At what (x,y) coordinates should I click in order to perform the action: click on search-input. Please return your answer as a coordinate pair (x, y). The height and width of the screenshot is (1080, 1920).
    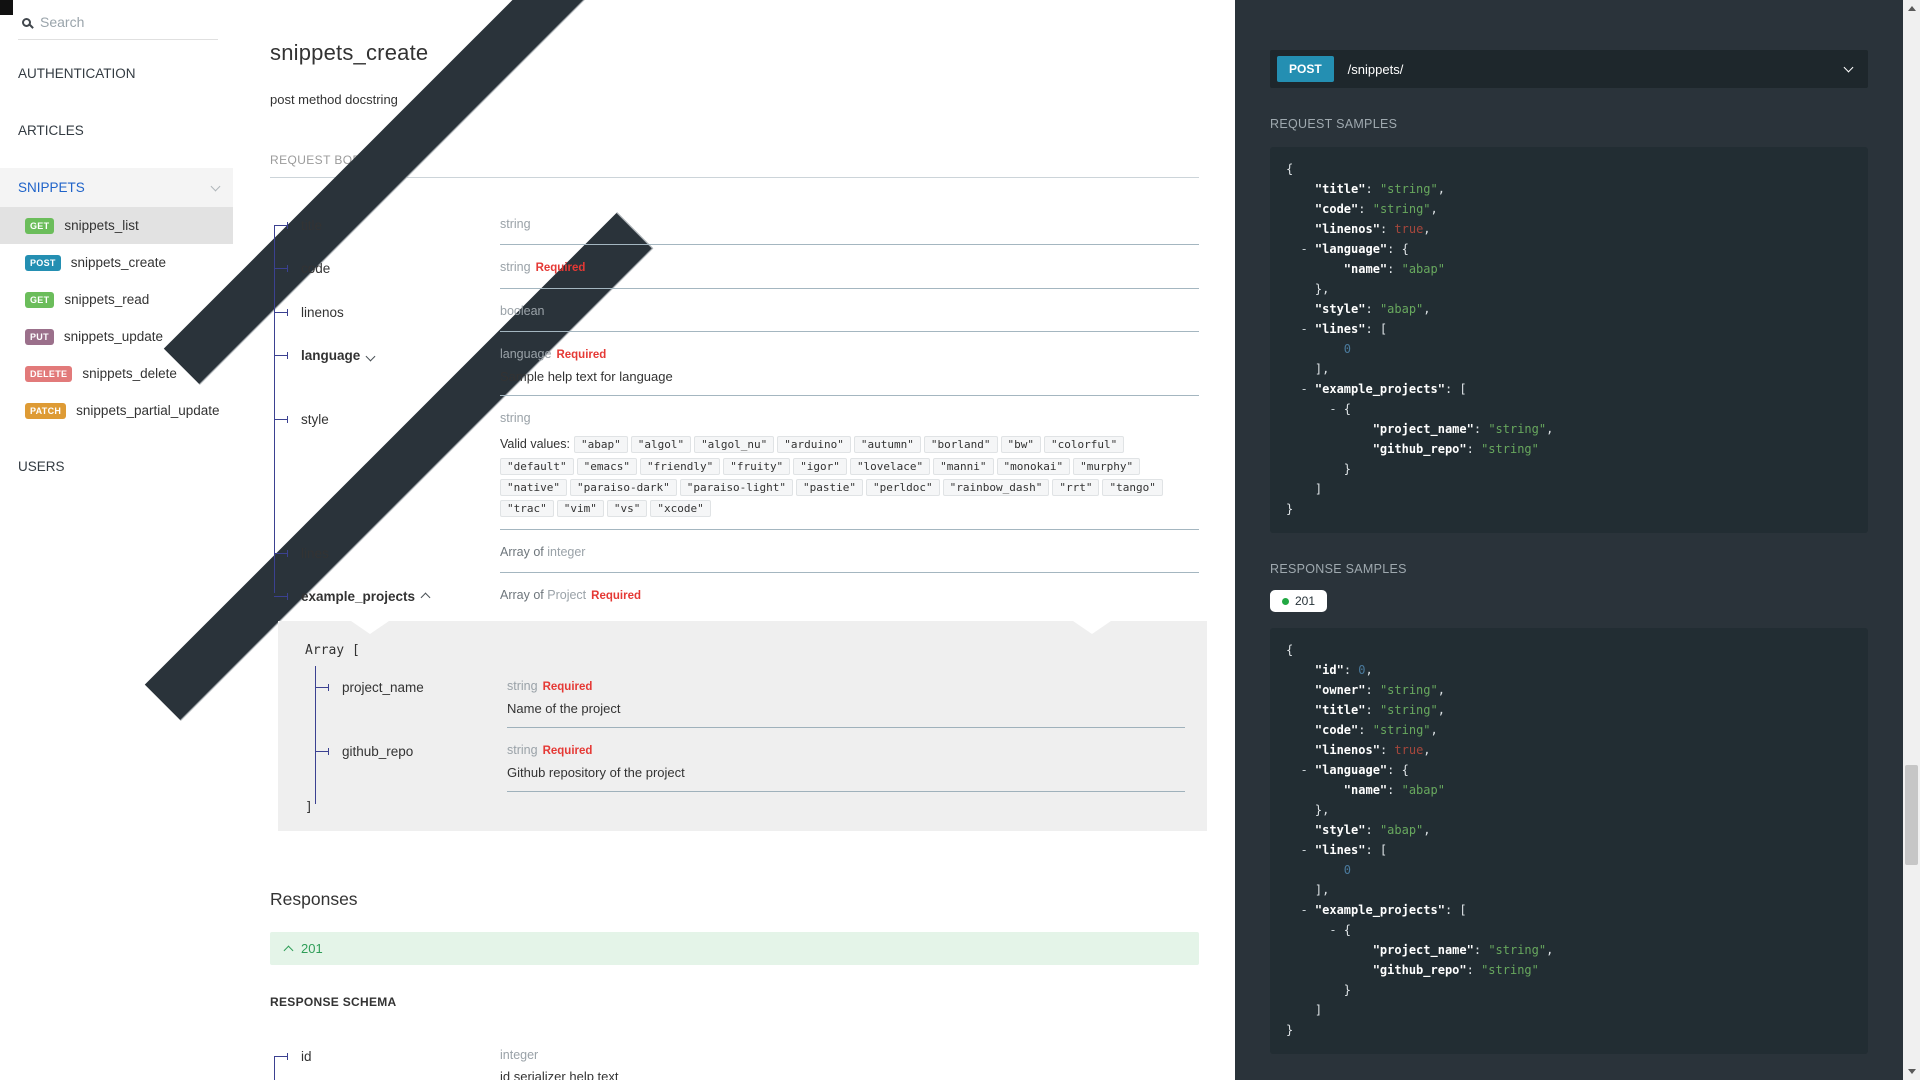
    Looking at the image, I should click on (115, 22).